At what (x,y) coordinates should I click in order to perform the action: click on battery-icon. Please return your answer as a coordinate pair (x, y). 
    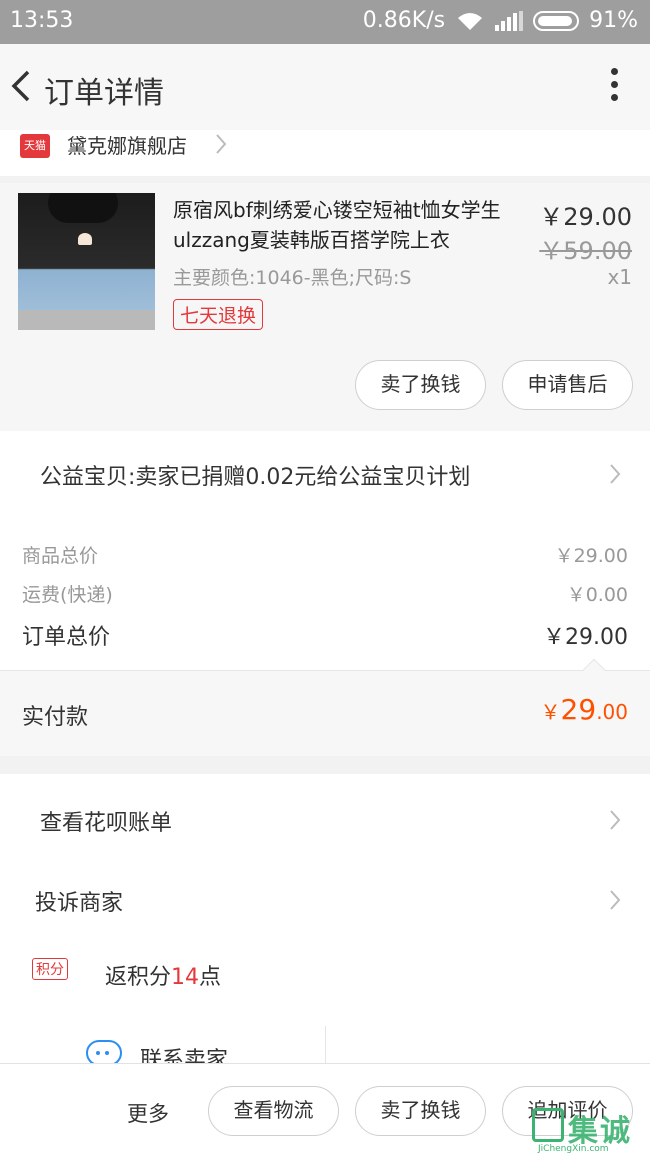
    Looking at the image, I should click on (556, 20).